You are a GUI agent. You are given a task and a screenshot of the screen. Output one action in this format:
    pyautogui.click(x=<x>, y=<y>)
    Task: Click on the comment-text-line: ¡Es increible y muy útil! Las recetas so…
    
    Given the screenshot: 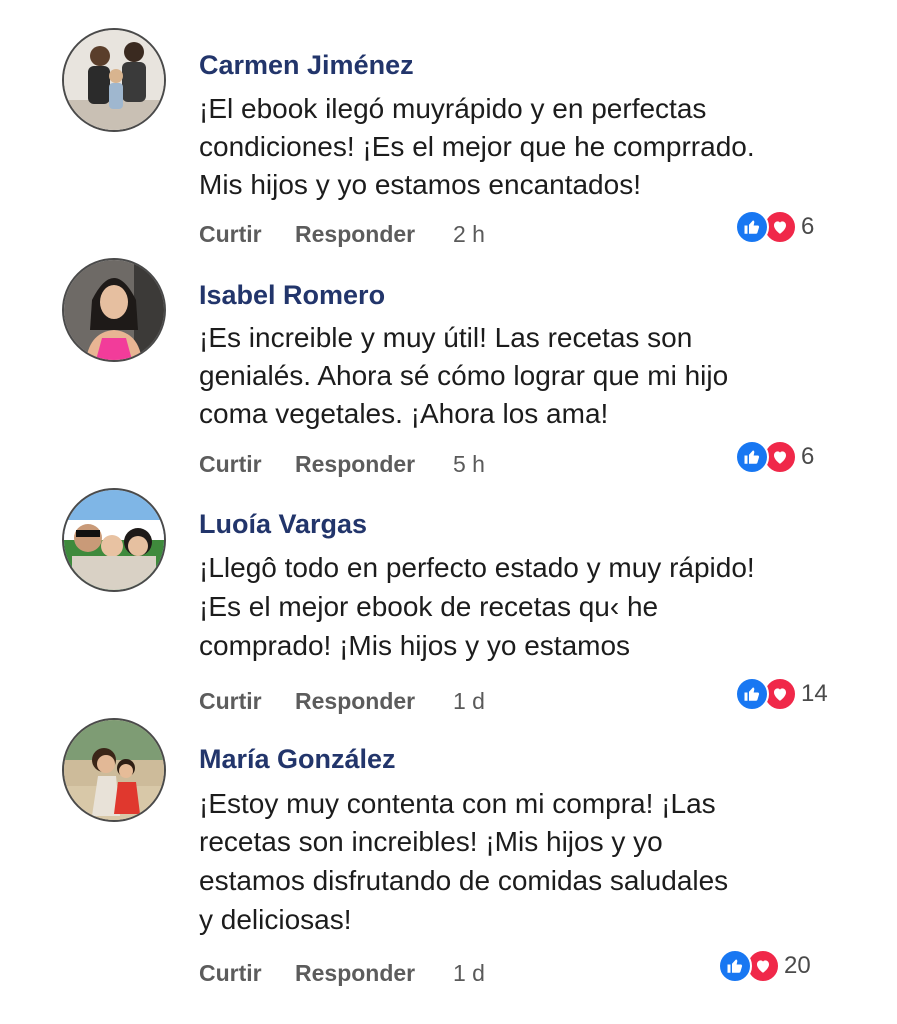 What is the action you would take?
    pyautogui.click(x=446, y=337)
    